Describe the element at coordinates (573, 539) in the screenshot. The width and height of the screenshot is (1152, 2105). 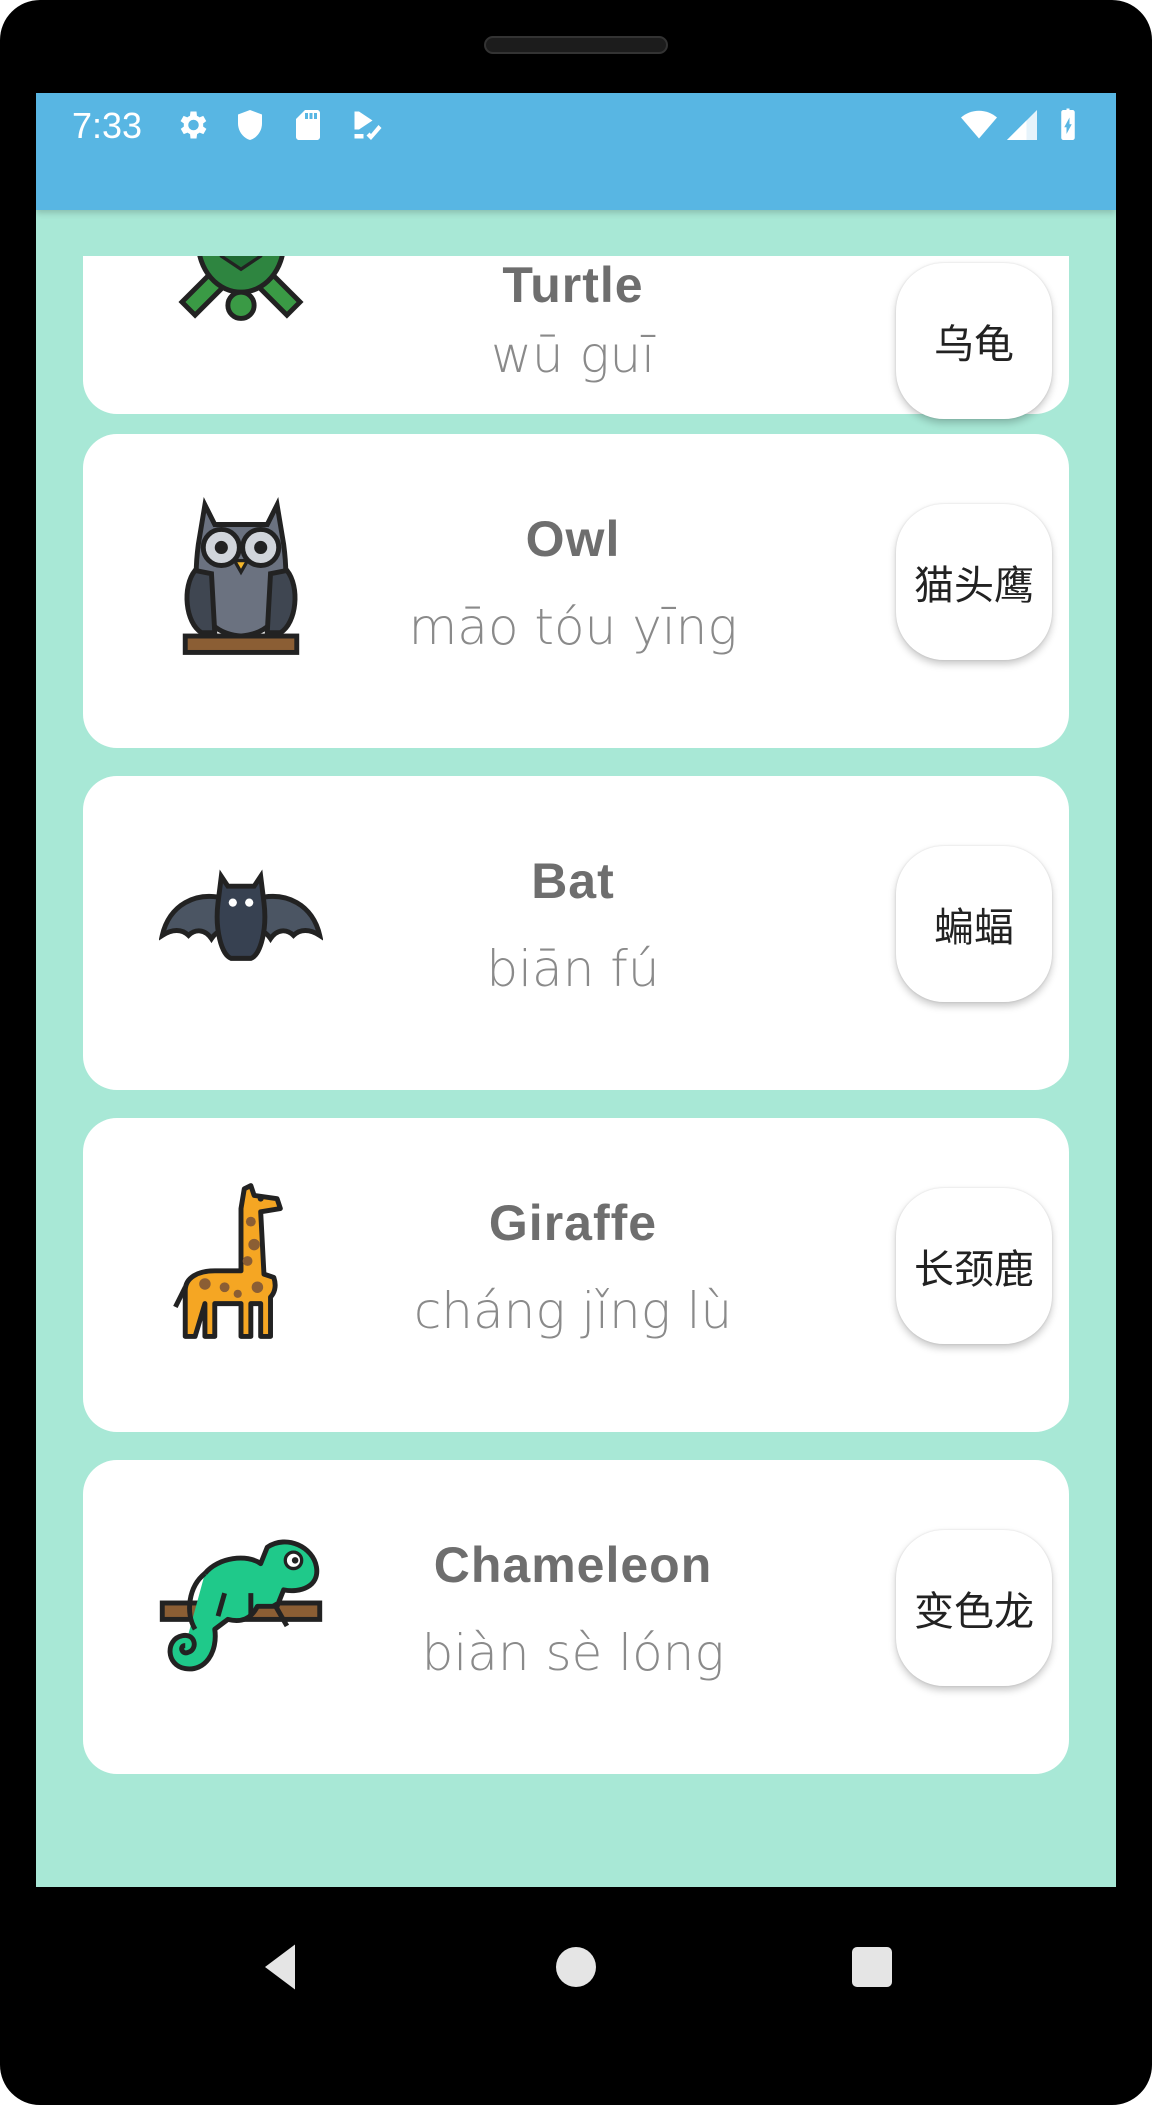
I see `english-name: Owl` at that location.